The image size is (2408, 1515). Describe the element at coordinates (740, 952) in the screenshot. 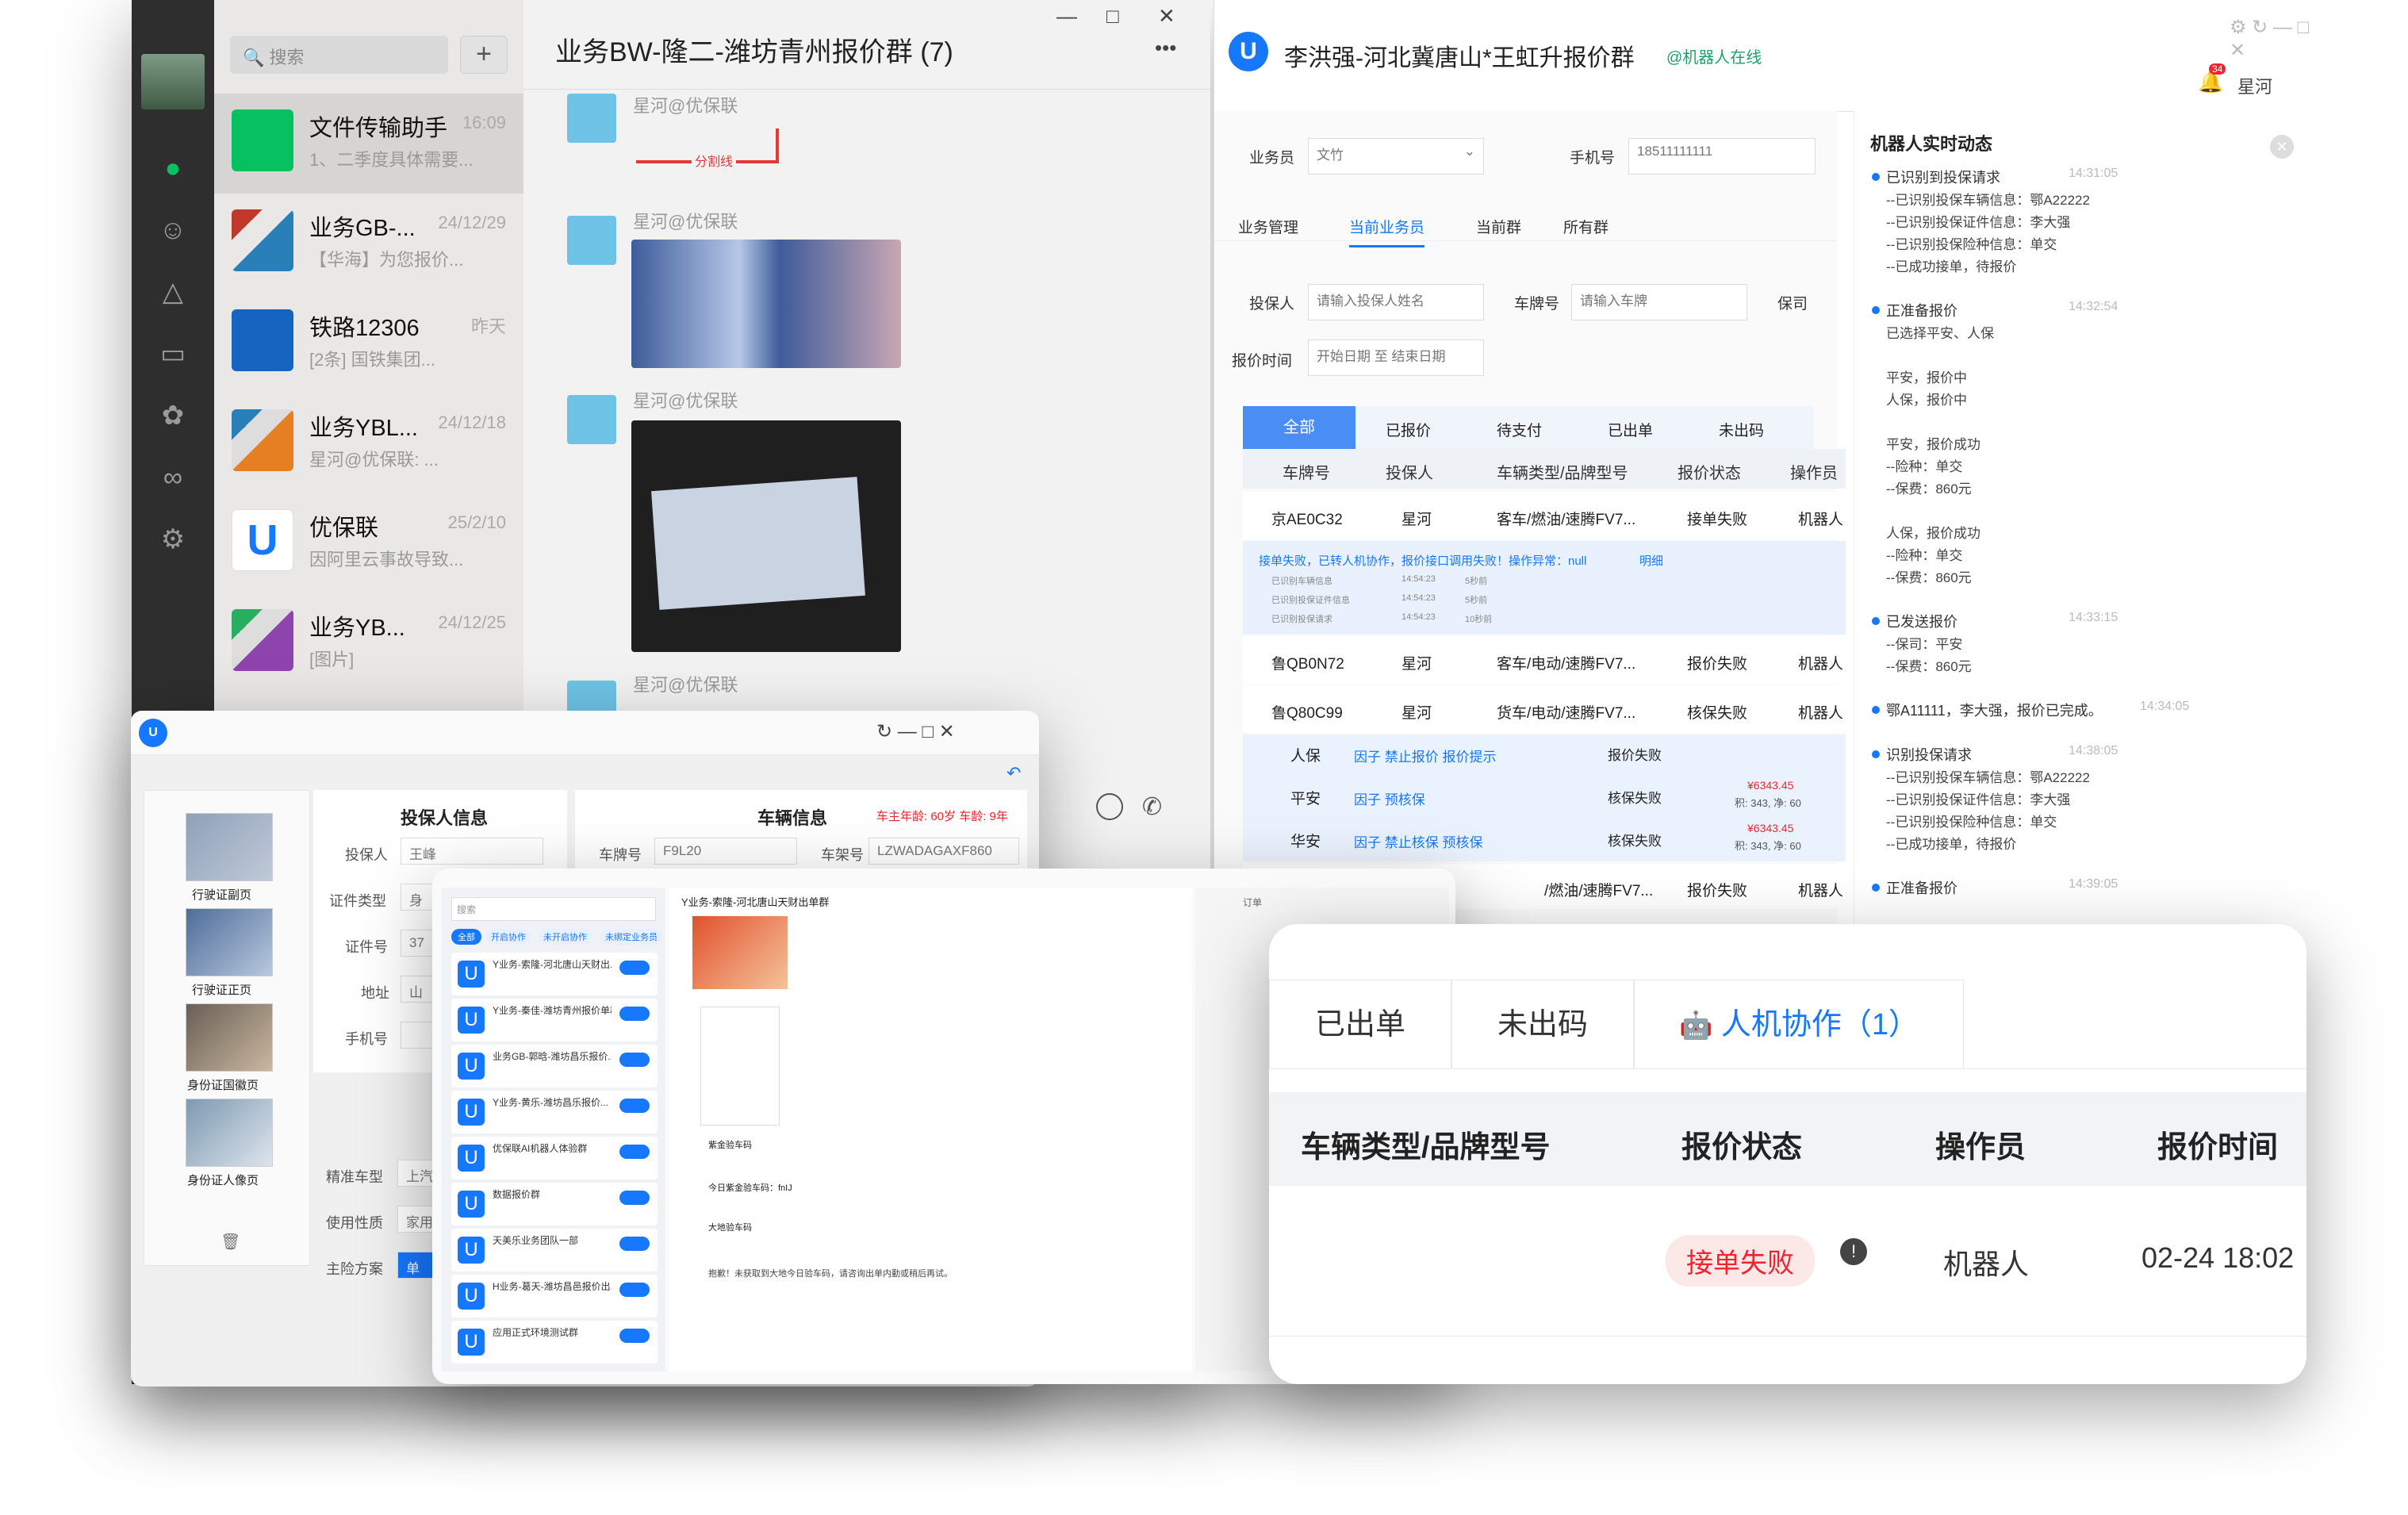

I see `poster-image` at that location.